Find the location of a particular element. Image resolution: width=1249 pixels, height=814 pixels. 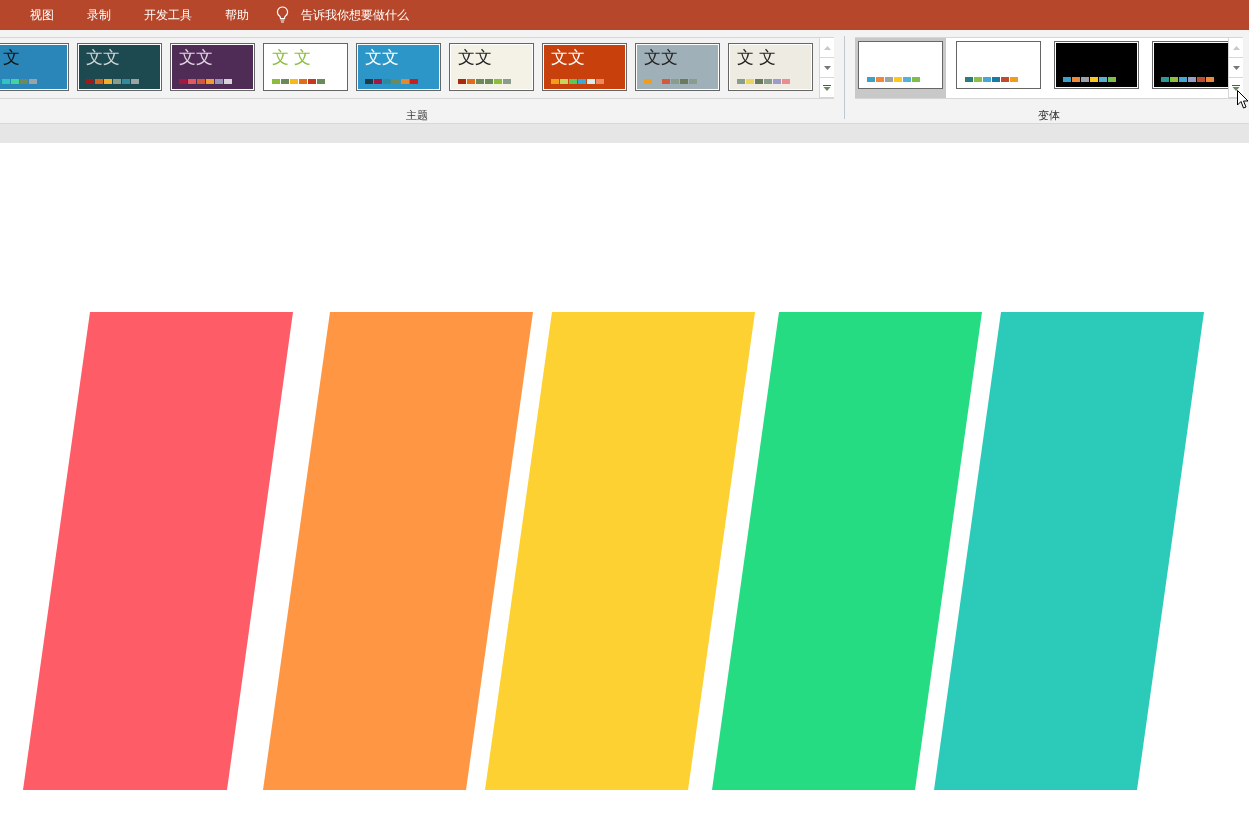

menu-tab: 开发工具 is located at coordinates (168, 15).